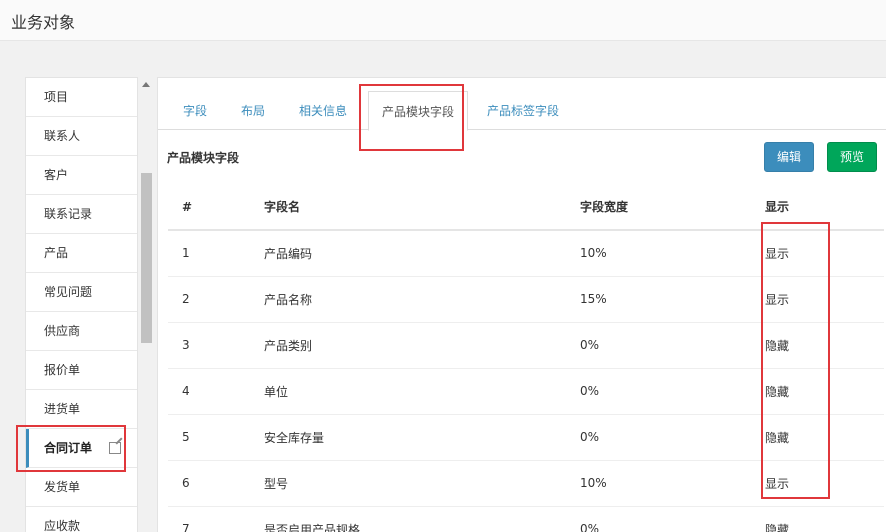 This screenshot has width=886, height=532. Describe the element at coordinates (422, 436) in the screenshot. I see `cell-field-name: 安全库存量` at that location.